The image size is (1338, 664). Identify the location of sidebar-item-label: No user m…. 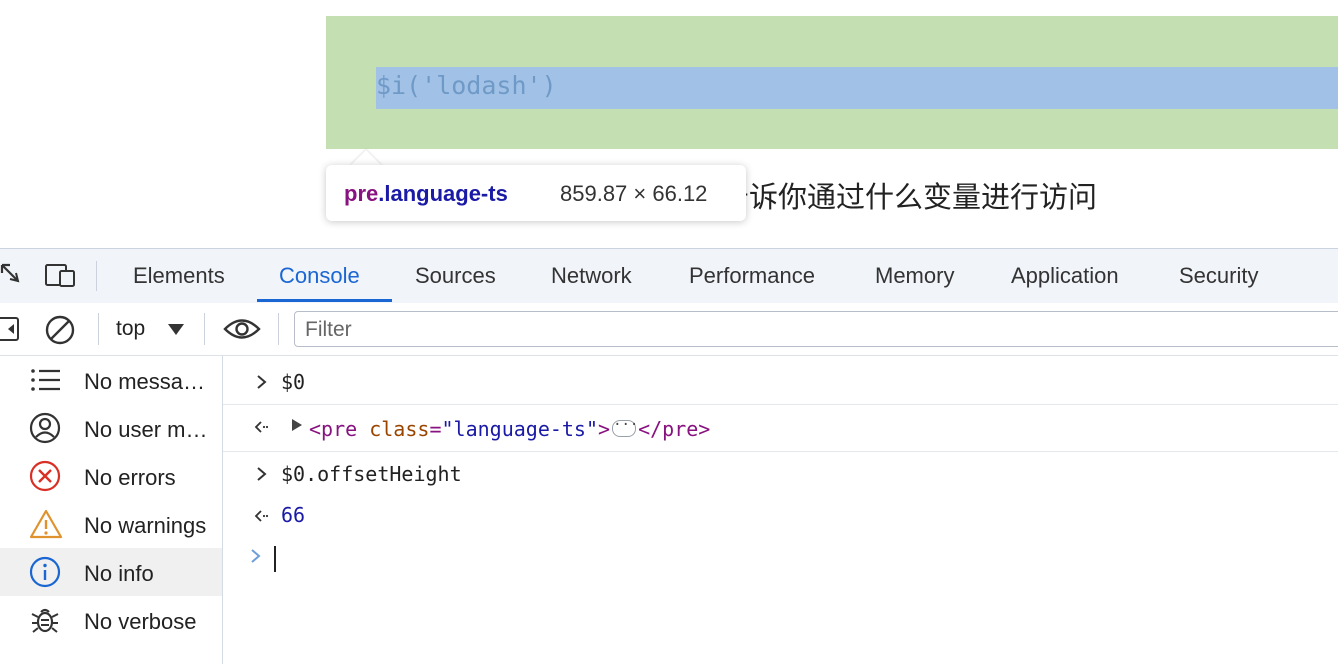
(146, 429).